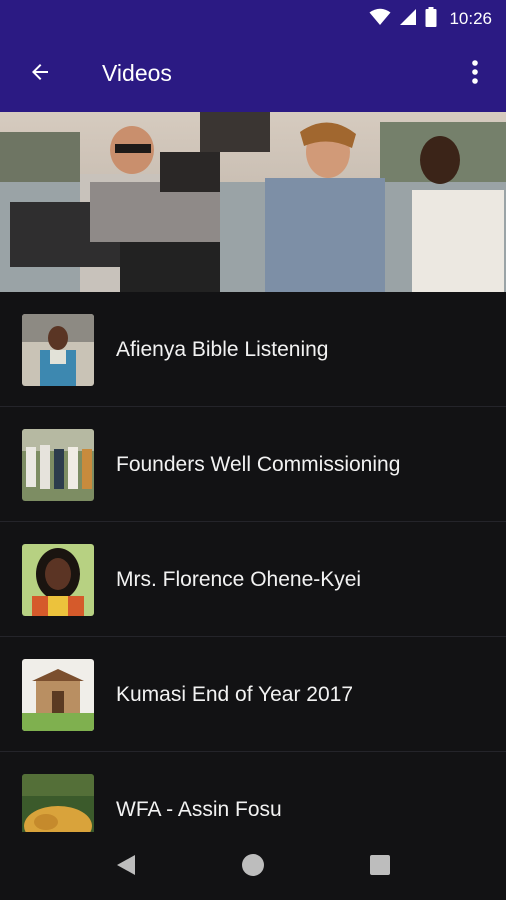 This screenshot has height=900, width=506. Describe the element at coordinates (239, 579) in the screenshot. I see `video-title: Mrs. Florence Ohene-Kyei` at that location.